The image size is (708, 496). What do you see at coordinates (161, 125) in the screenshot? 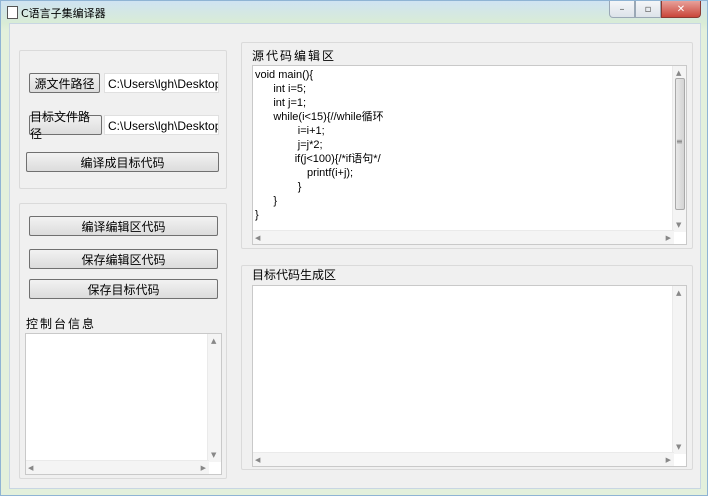
I see `target-path-field: C:\Users\lgh\Desktop` at bounding box center [161, 125].